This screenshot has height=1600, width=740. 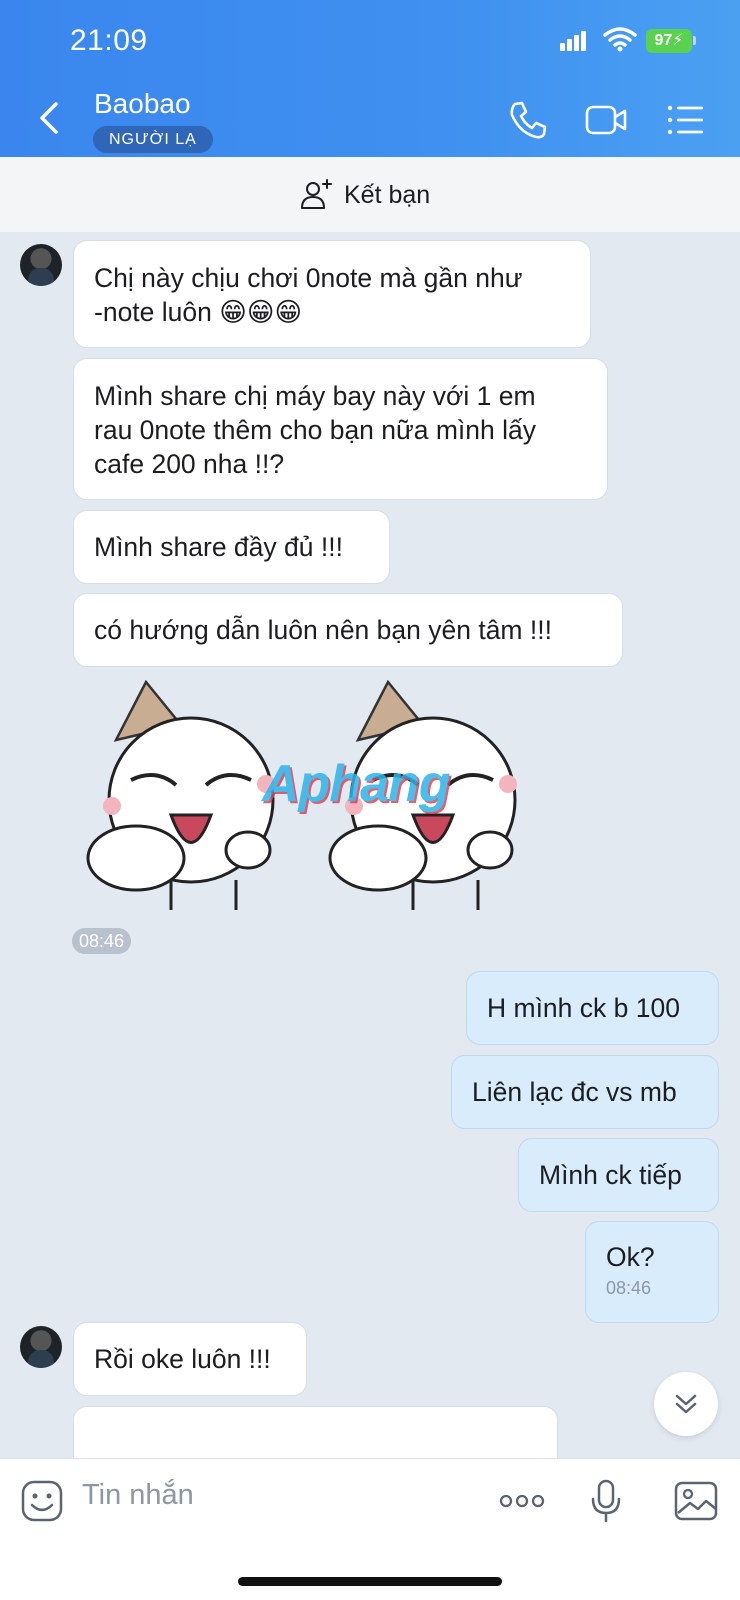 I want to click on message-incoming-partial, so click(x=315, y=1432).